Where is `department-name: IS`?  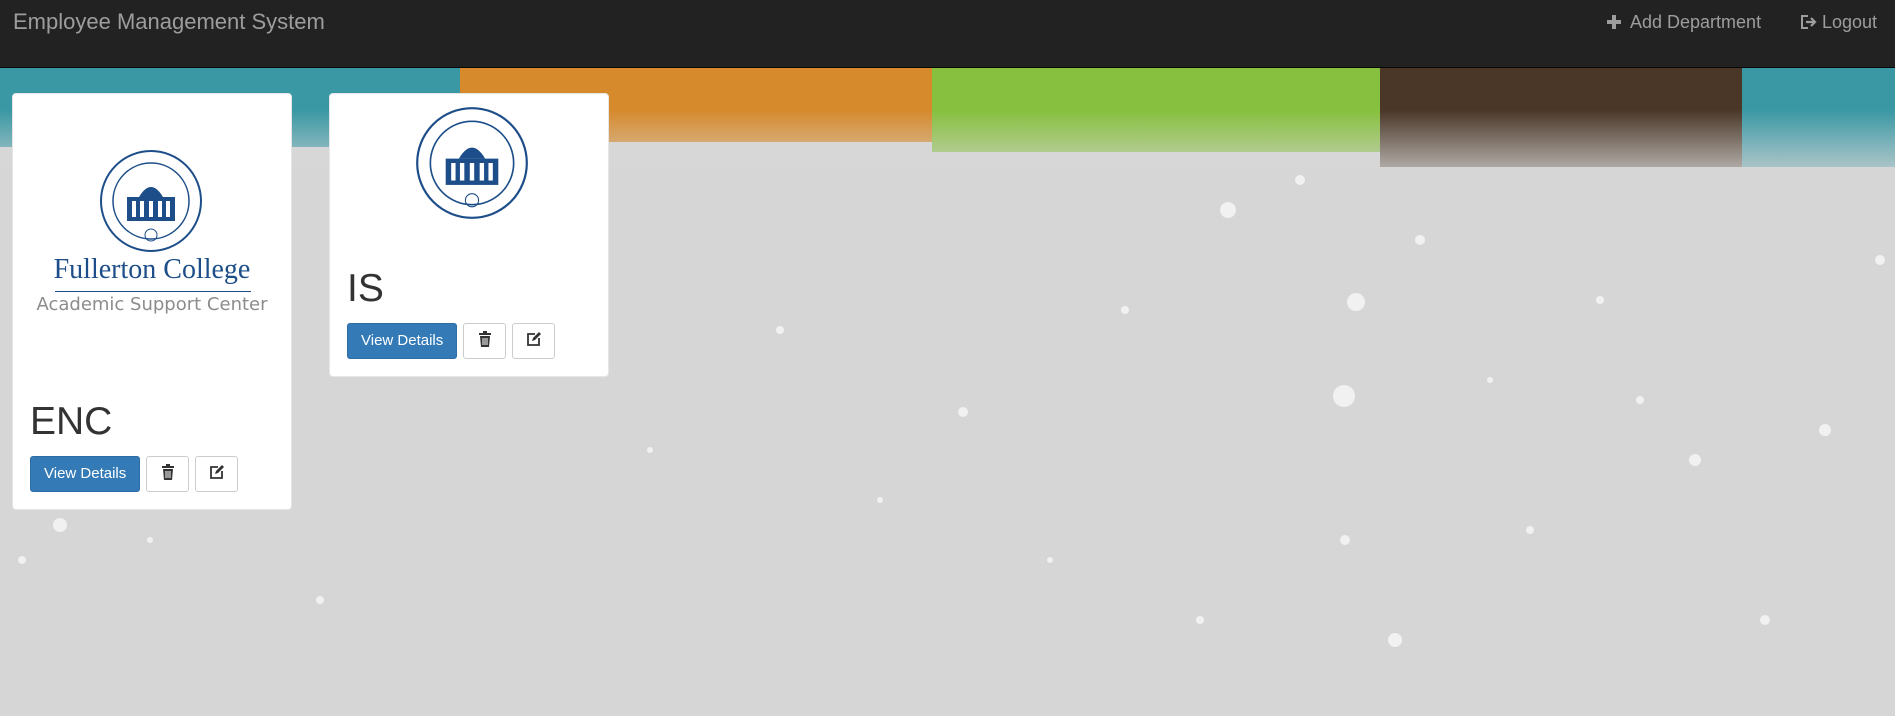 department-name: IS is located at coordinates (365, 288).